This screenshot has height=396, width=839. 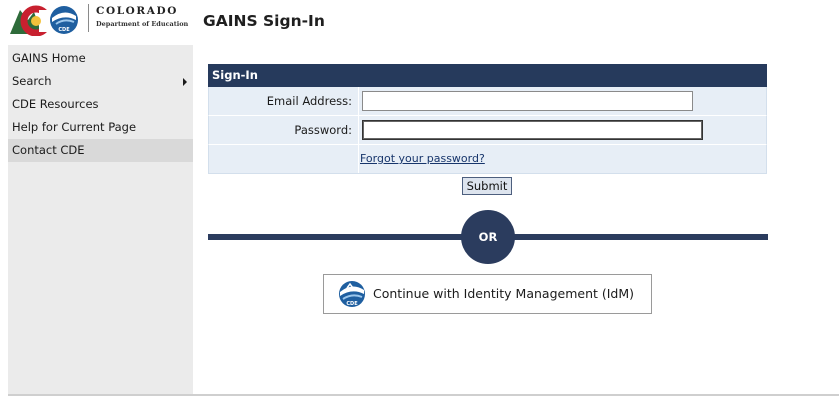 I want to click on email-row: Email Address:, so click(x=487, y=101).